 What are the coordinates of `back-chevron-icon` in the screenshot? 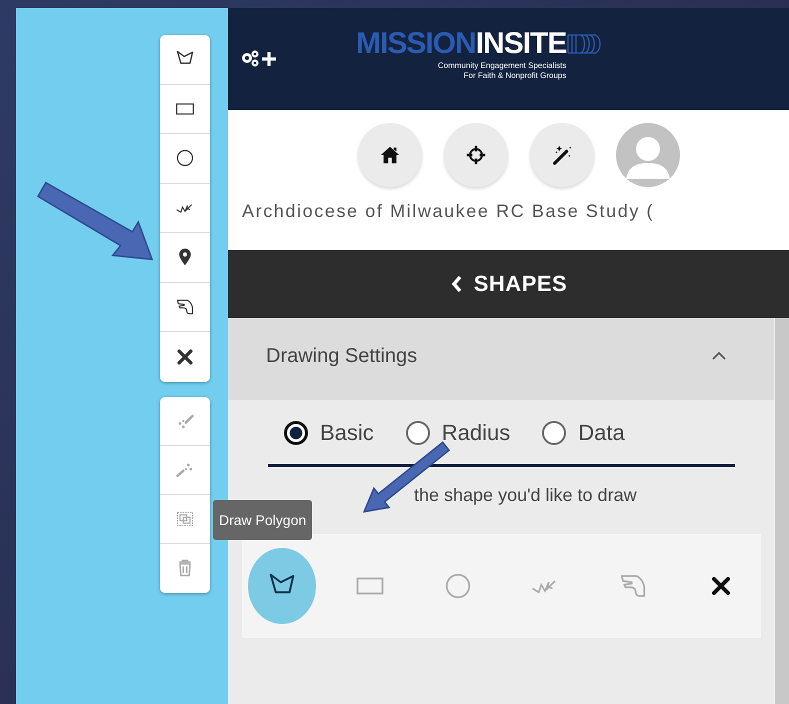 It's located at (457, 284).